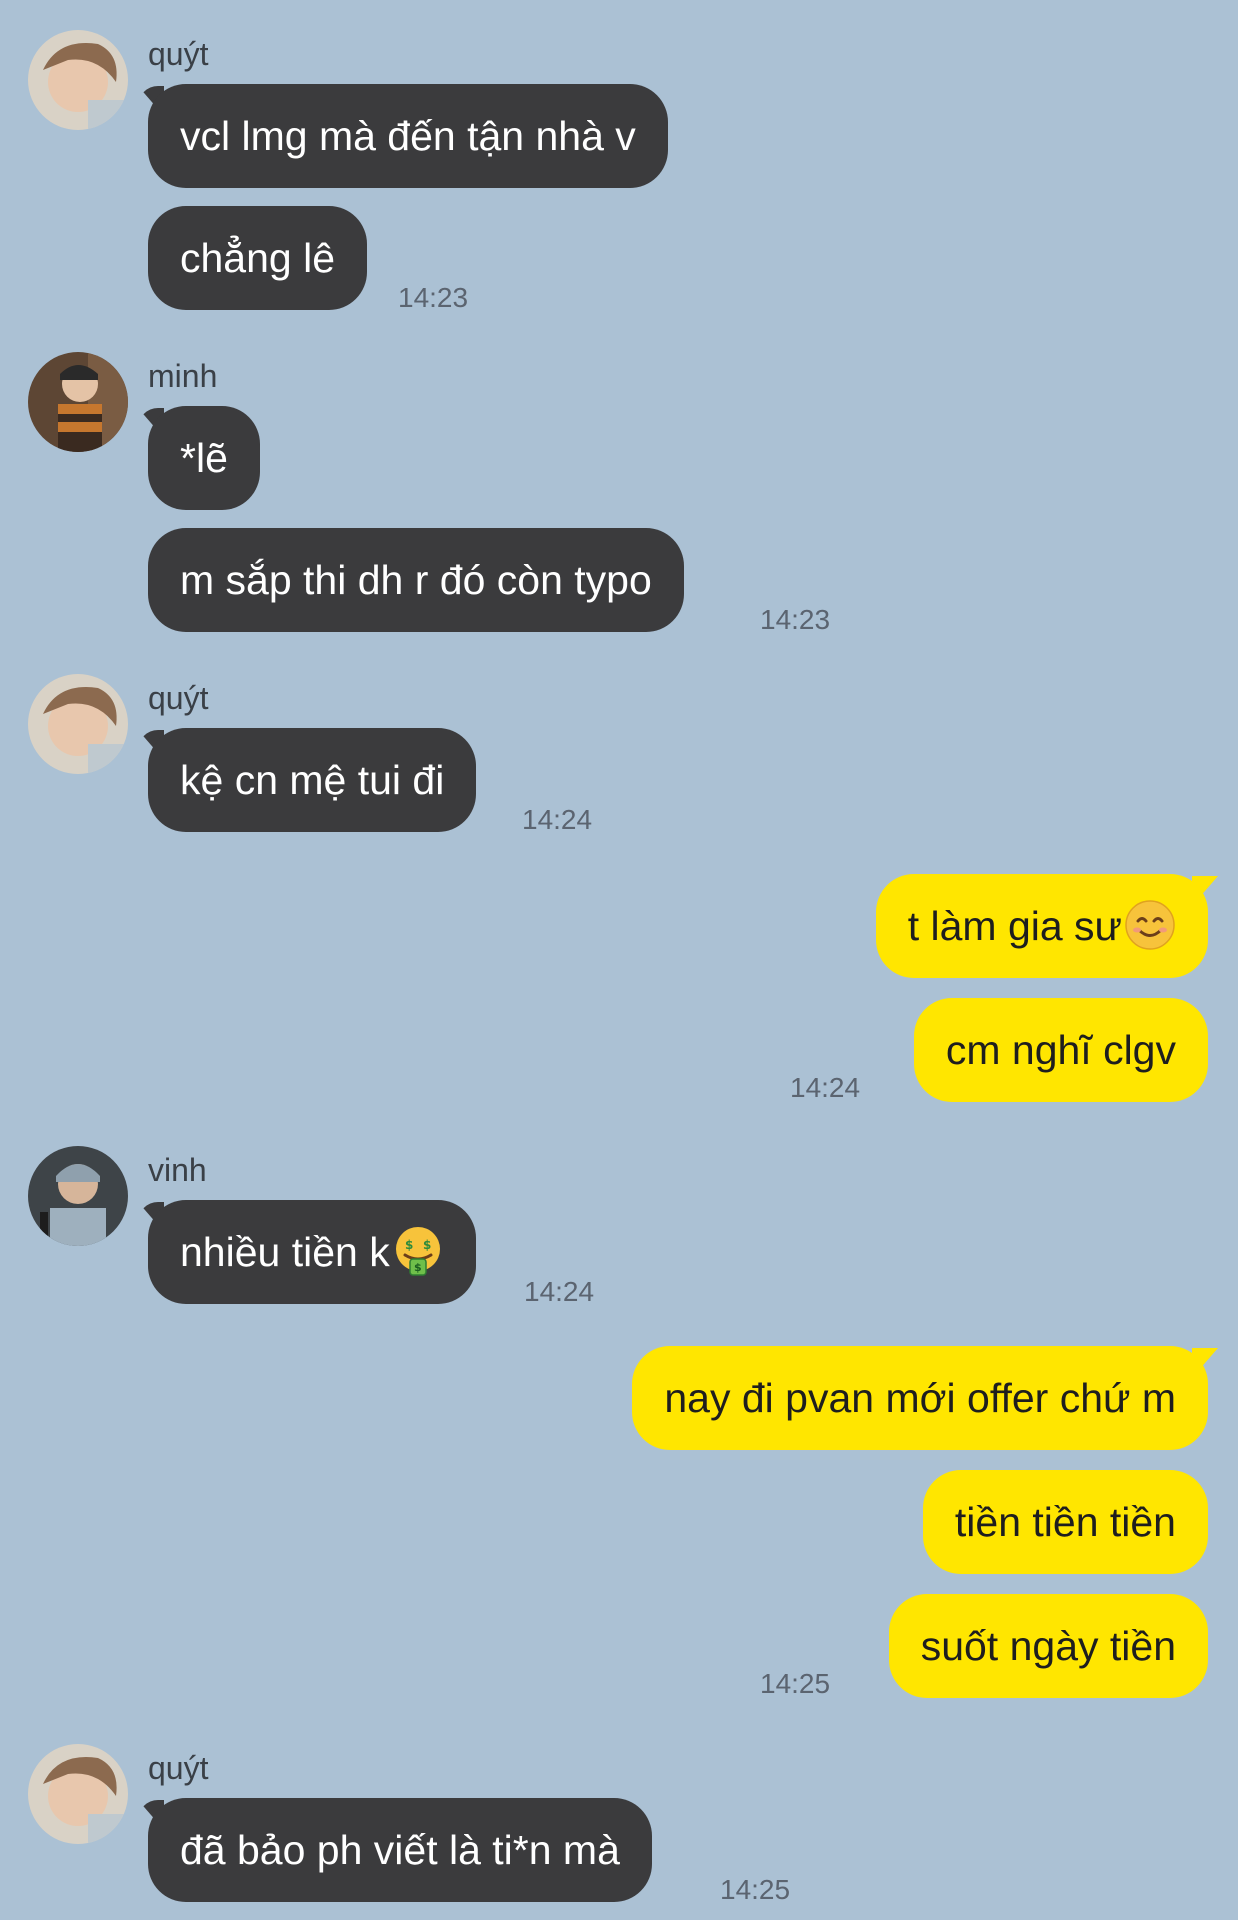  What do you see at coordinates (258, 258) in the screenshot?
I see `message-bubble: chẳng lê` at bounding box center [258, 258].